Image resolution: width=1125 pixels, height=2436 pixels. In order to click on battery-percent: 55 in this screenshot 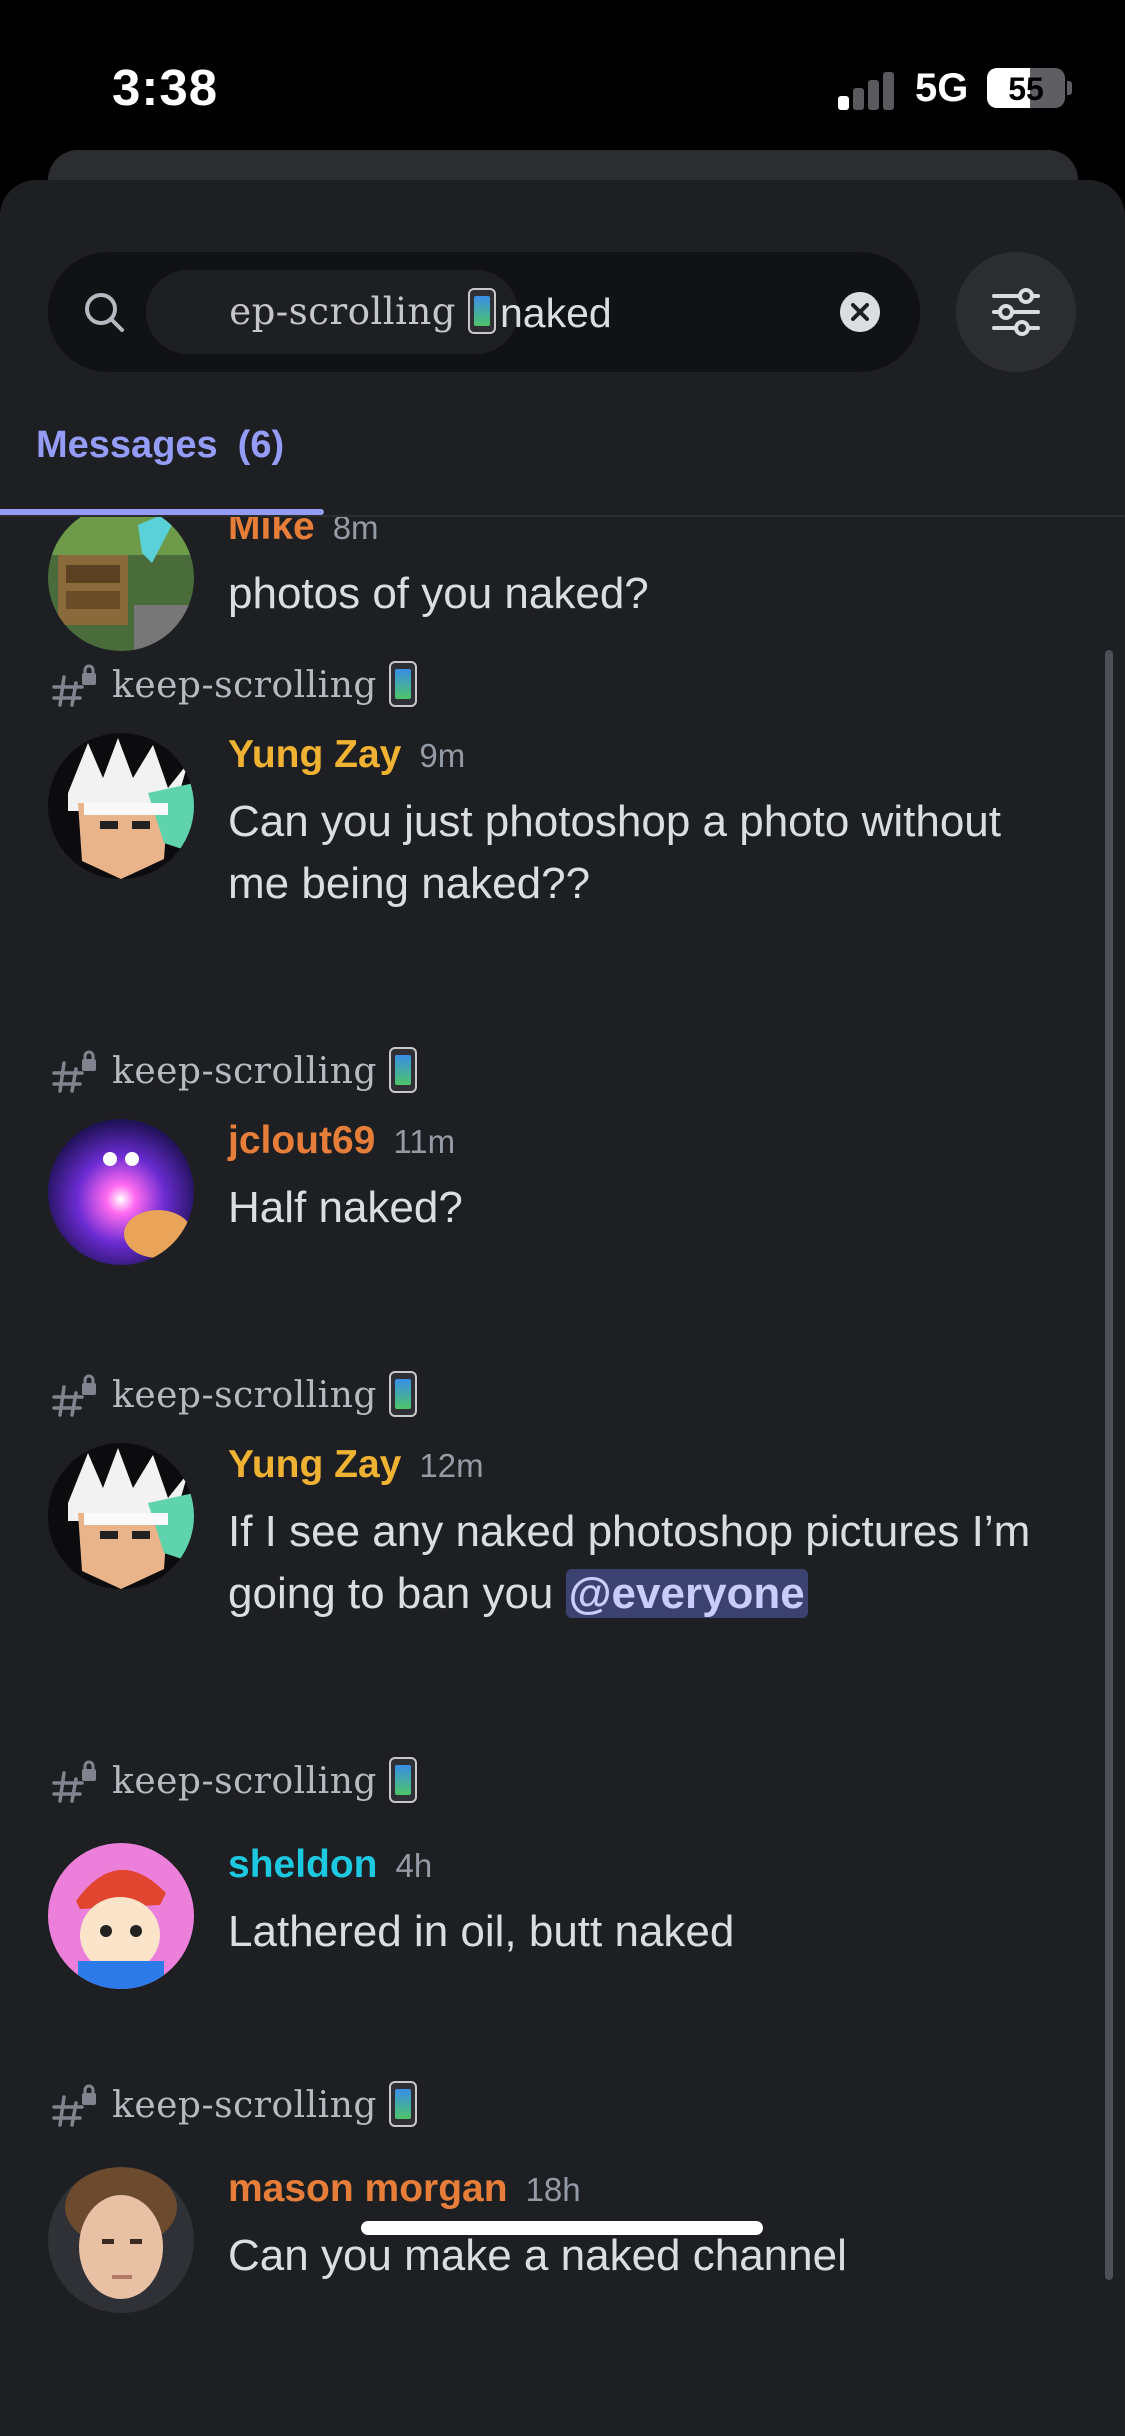, I will do `click(1026, 89)`.